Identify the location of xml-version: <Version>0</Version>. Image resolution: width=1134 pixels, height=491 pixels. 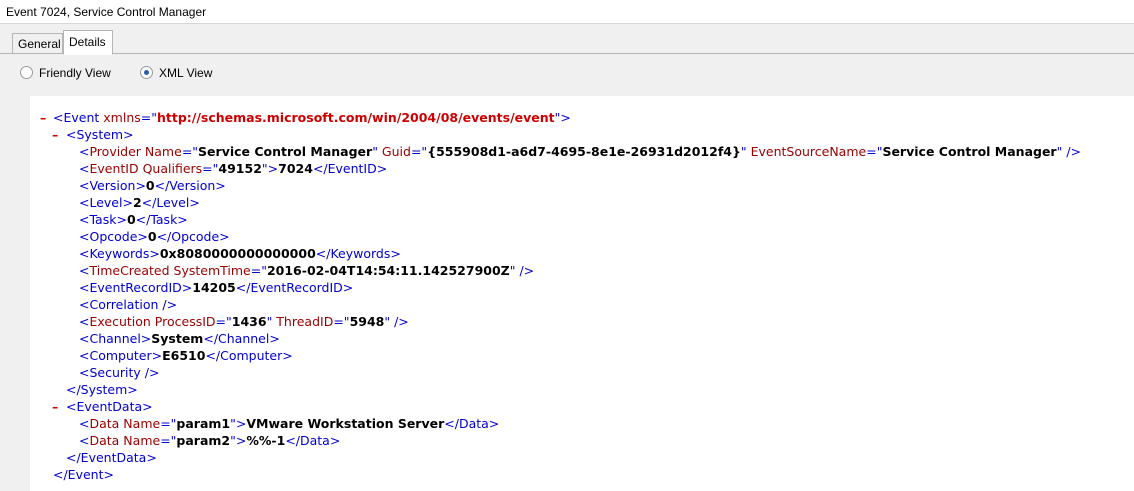
(152, 185).